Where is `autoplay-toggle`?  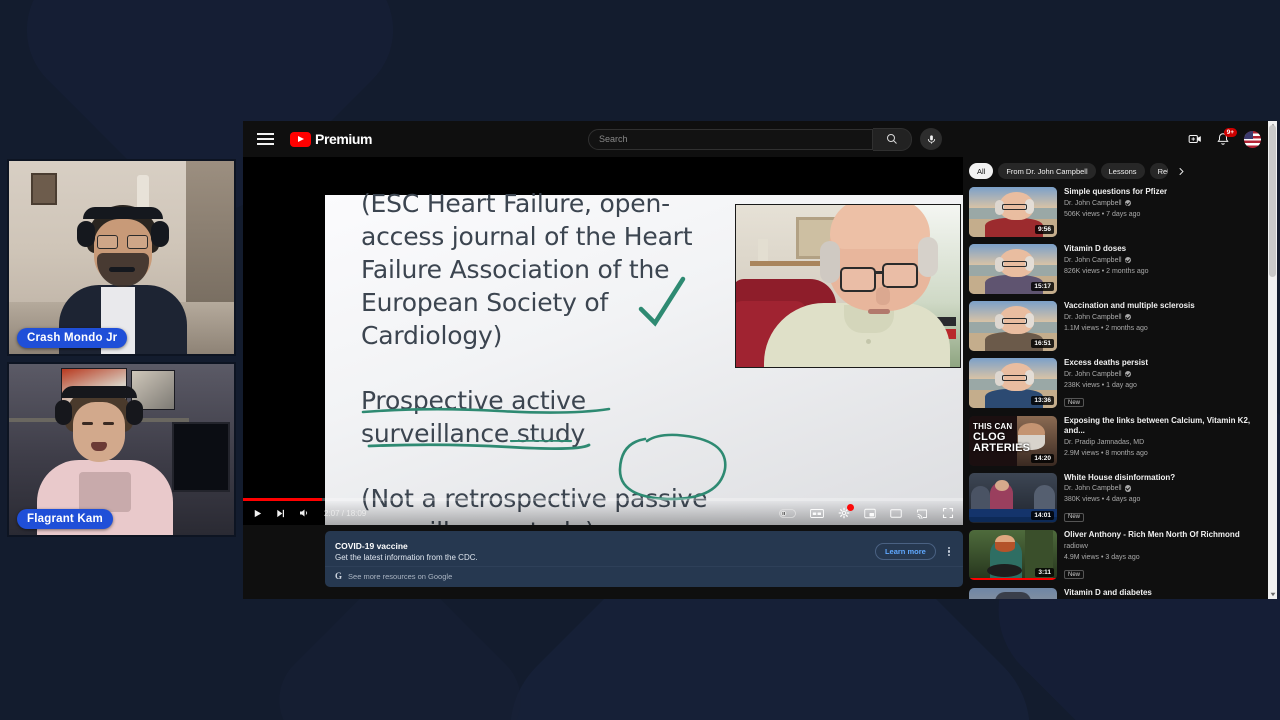 autoplay-toggle is located at coordinates (787, 513).